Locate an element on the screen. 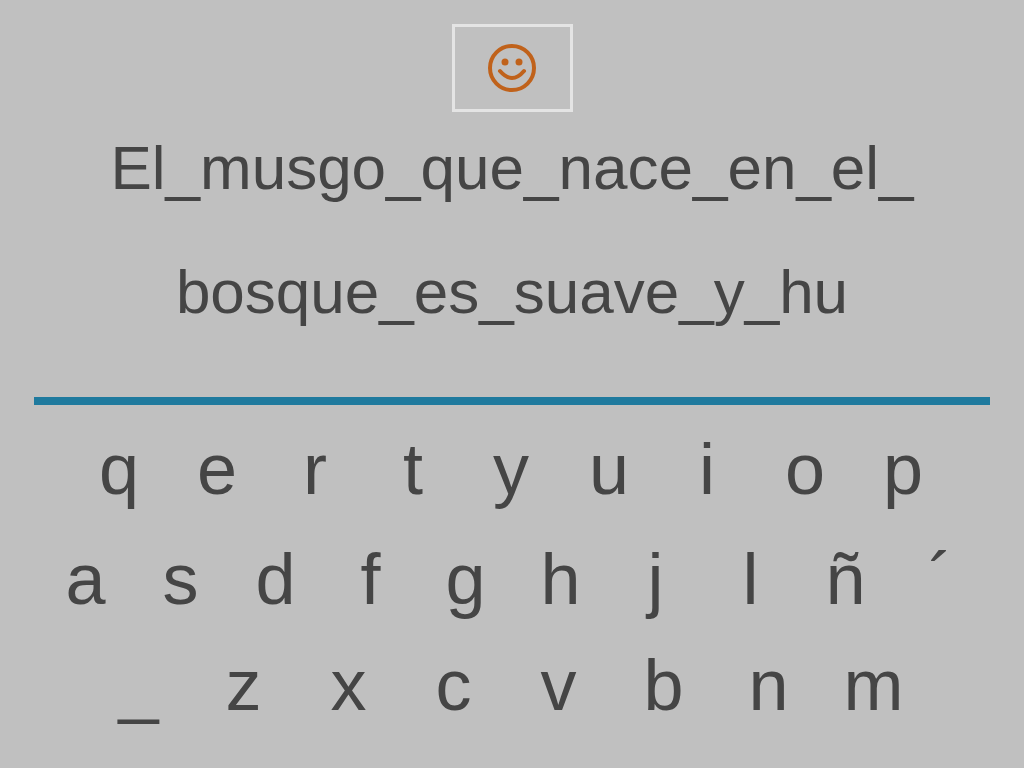  letter-key: q is located at coordinates (119, 469).